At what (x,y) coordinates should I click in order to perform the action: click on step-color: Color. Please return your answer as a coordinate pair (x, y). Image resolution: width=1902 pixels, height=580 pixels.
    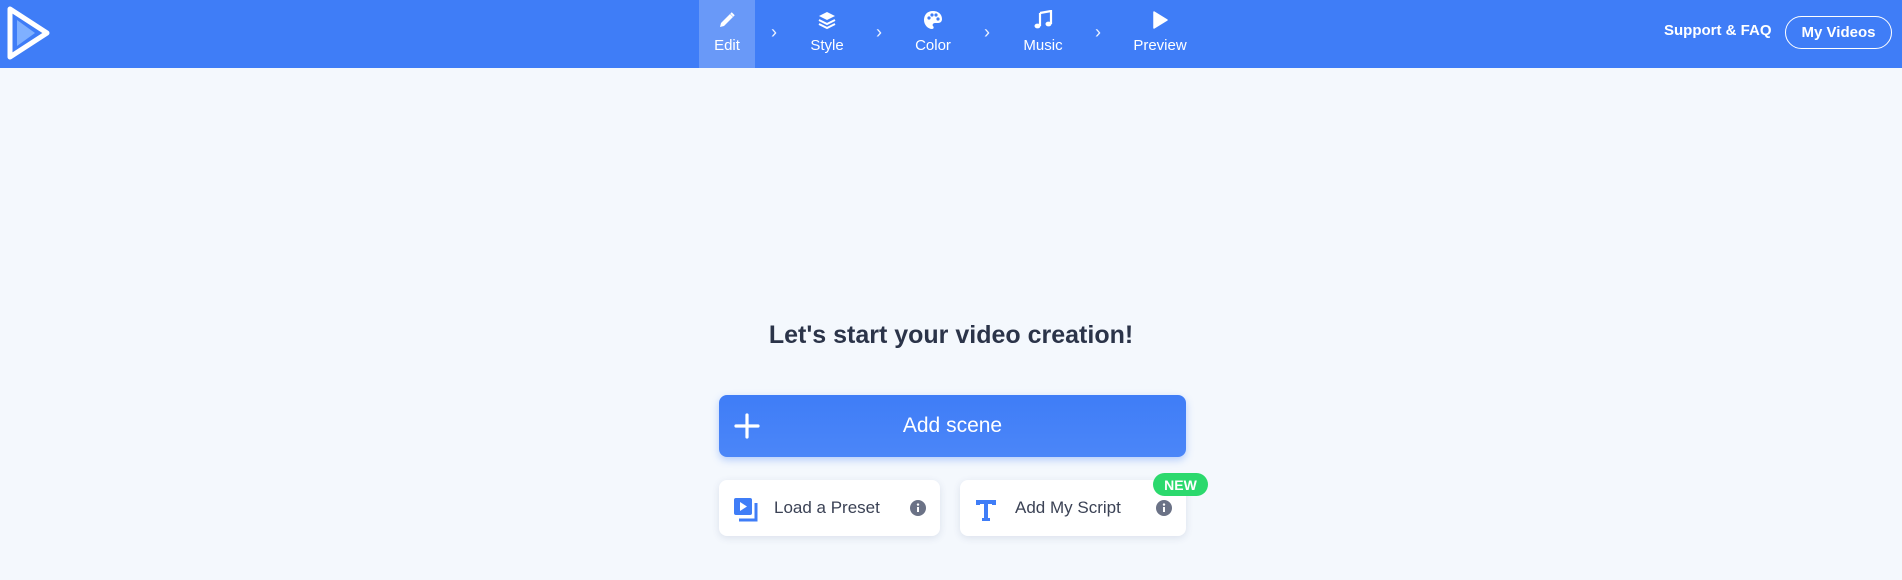
    Looking at the image, I should click on (933, 34).